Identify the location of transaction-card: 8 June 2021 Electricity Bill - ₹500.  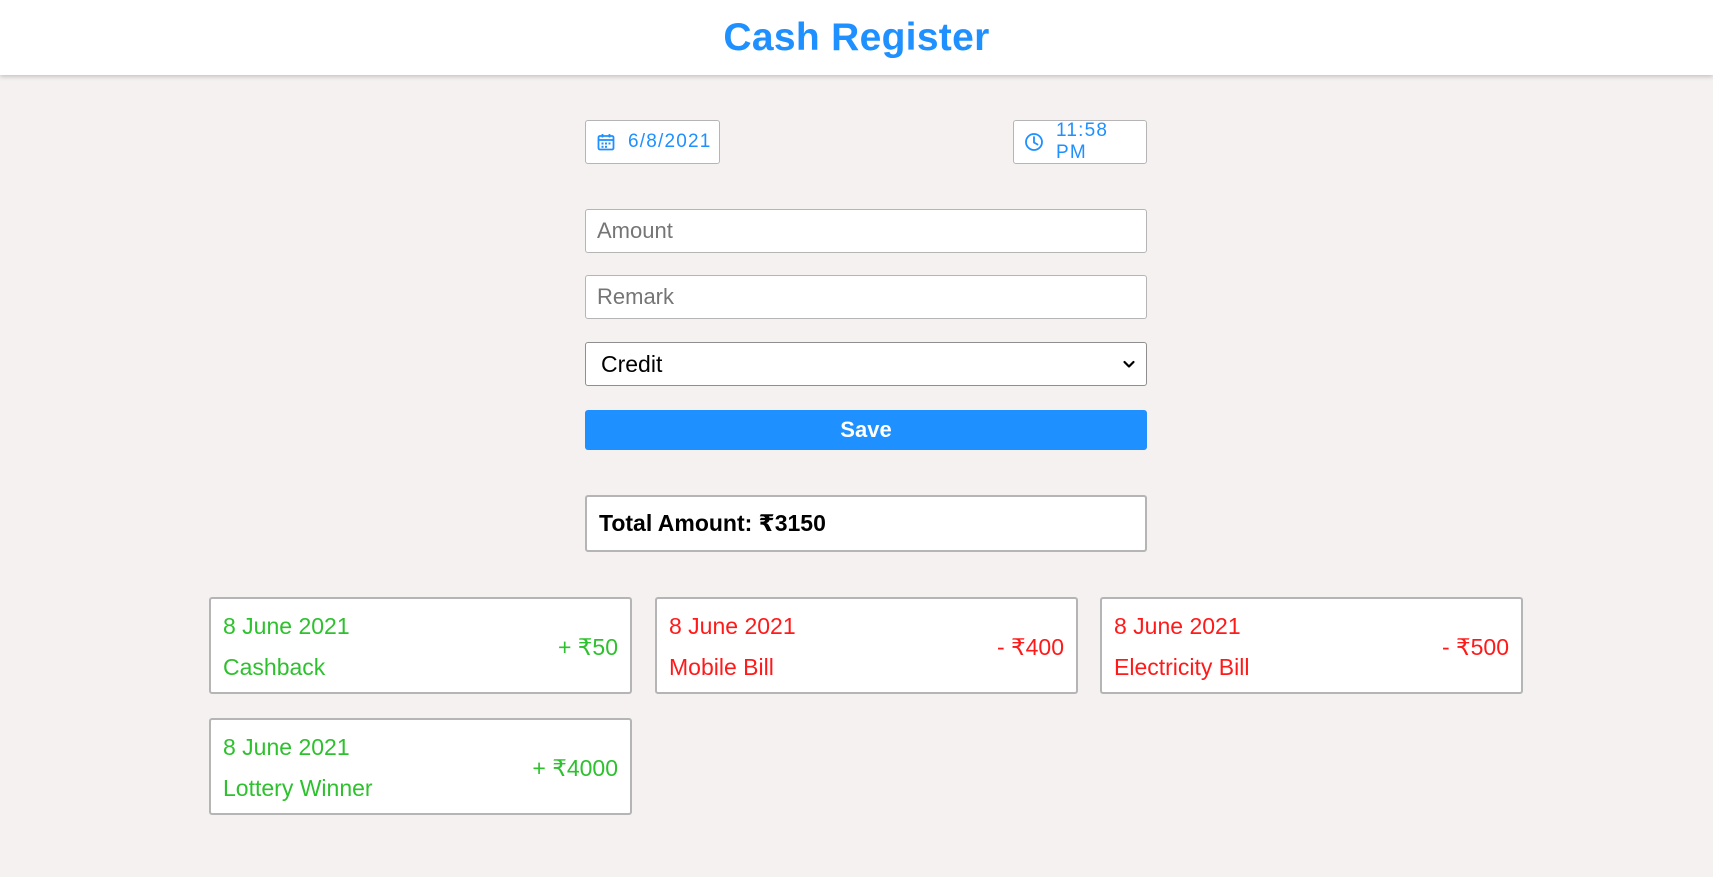
(1311, 645).